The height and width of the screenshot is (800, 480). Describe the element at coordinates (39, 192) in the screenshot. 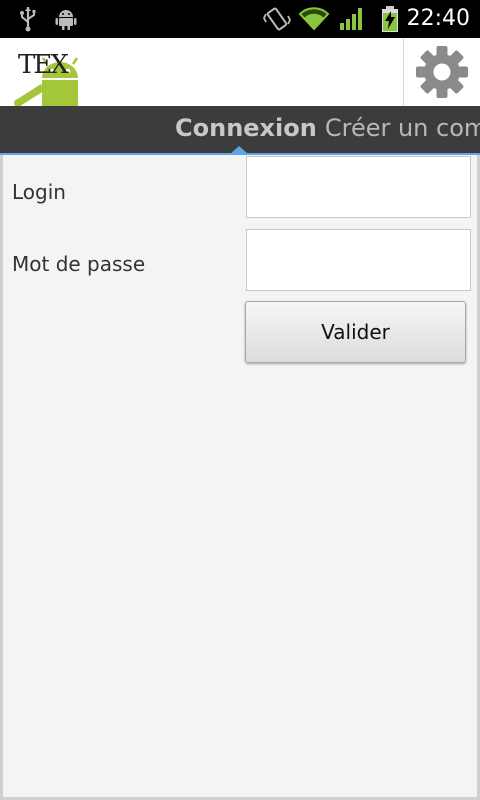

I see `login-label: Login` at that location.